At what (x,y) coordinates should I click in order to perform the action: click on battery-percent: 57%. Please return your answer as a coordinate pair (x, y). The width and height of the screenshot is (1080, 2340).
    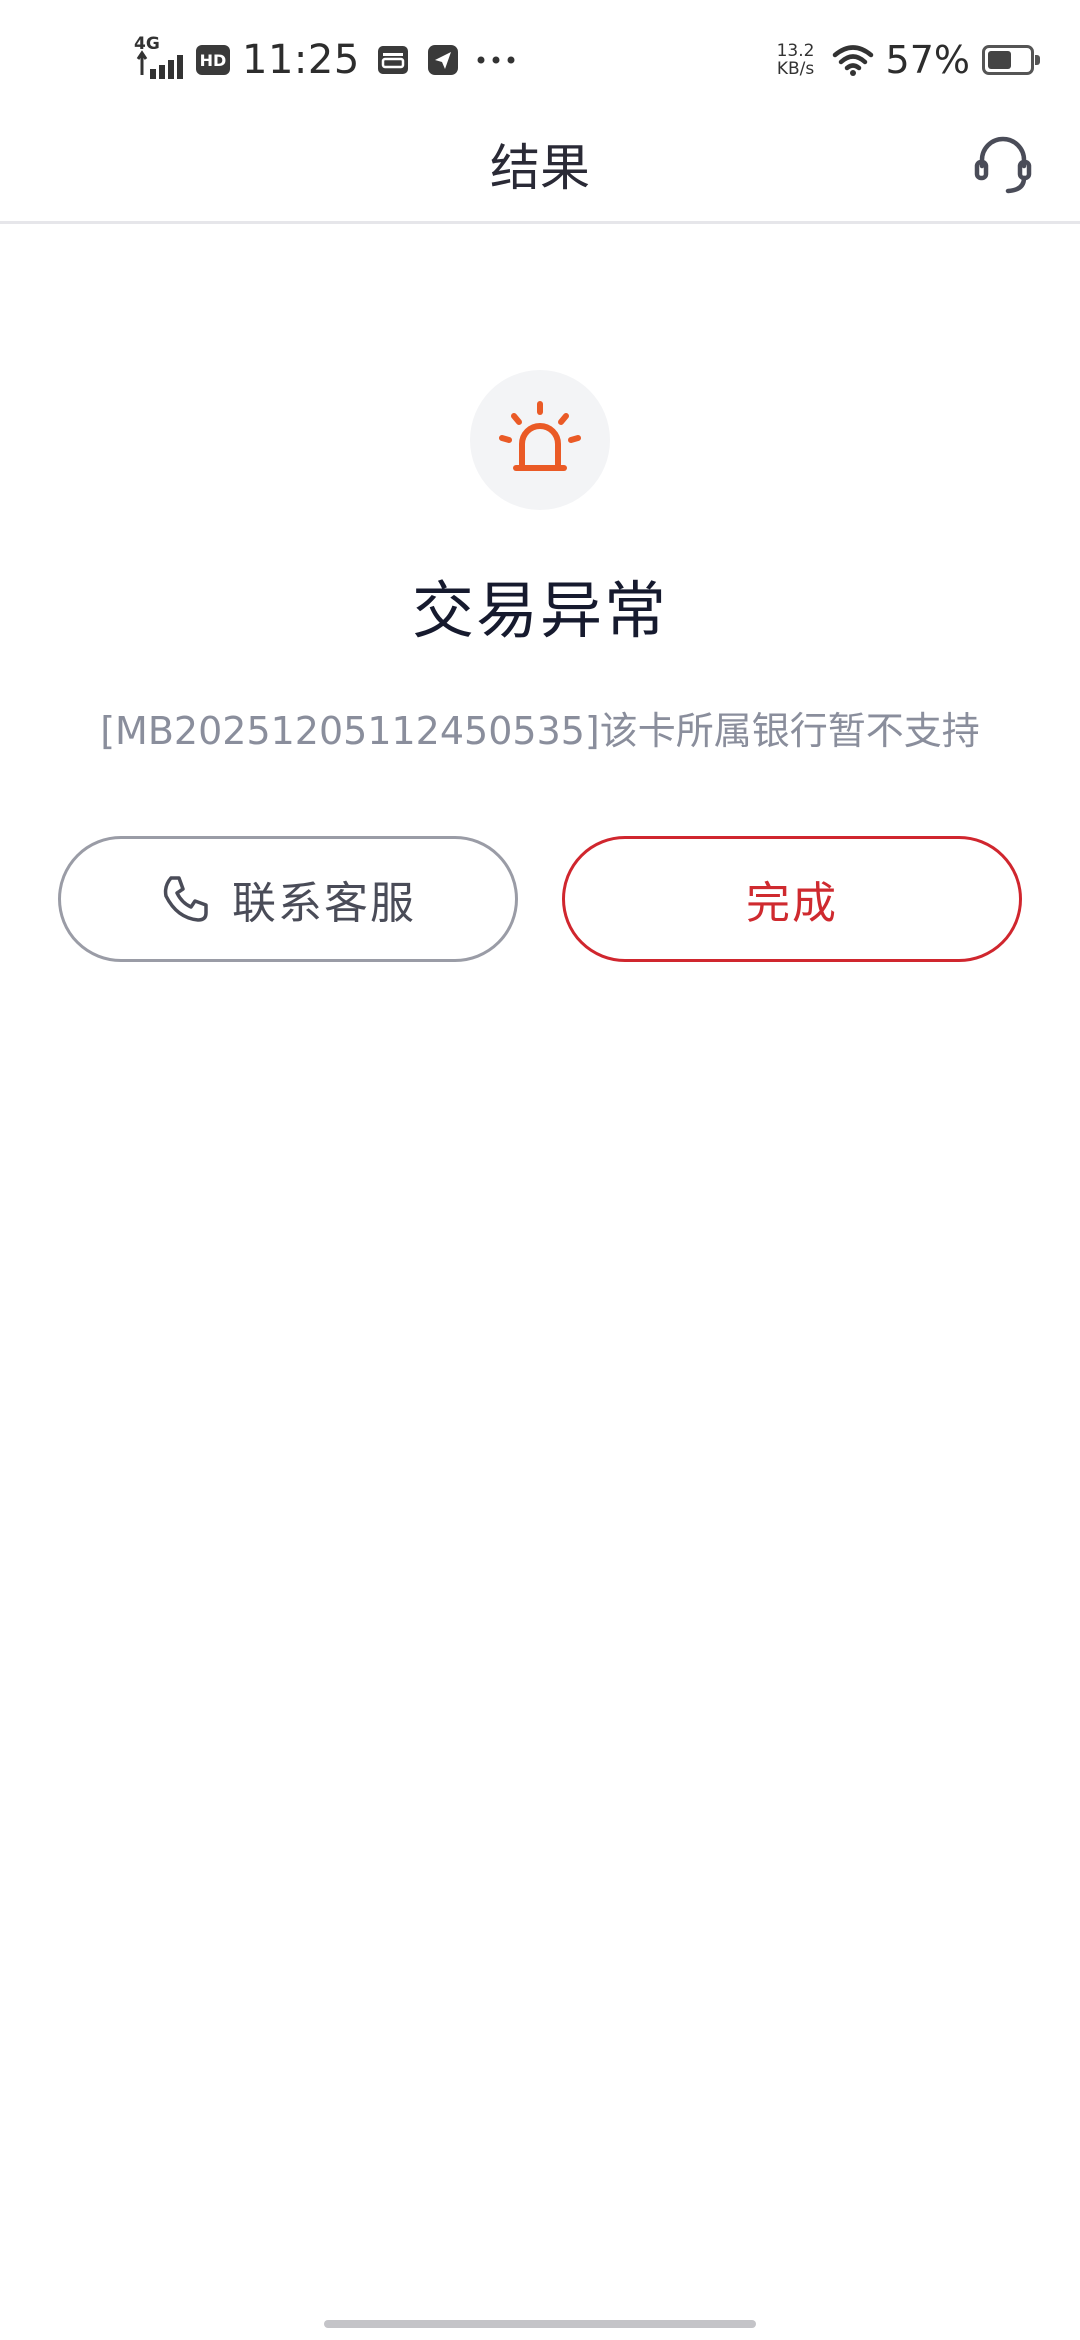
    Looking at the image, I should click on (927, 60).